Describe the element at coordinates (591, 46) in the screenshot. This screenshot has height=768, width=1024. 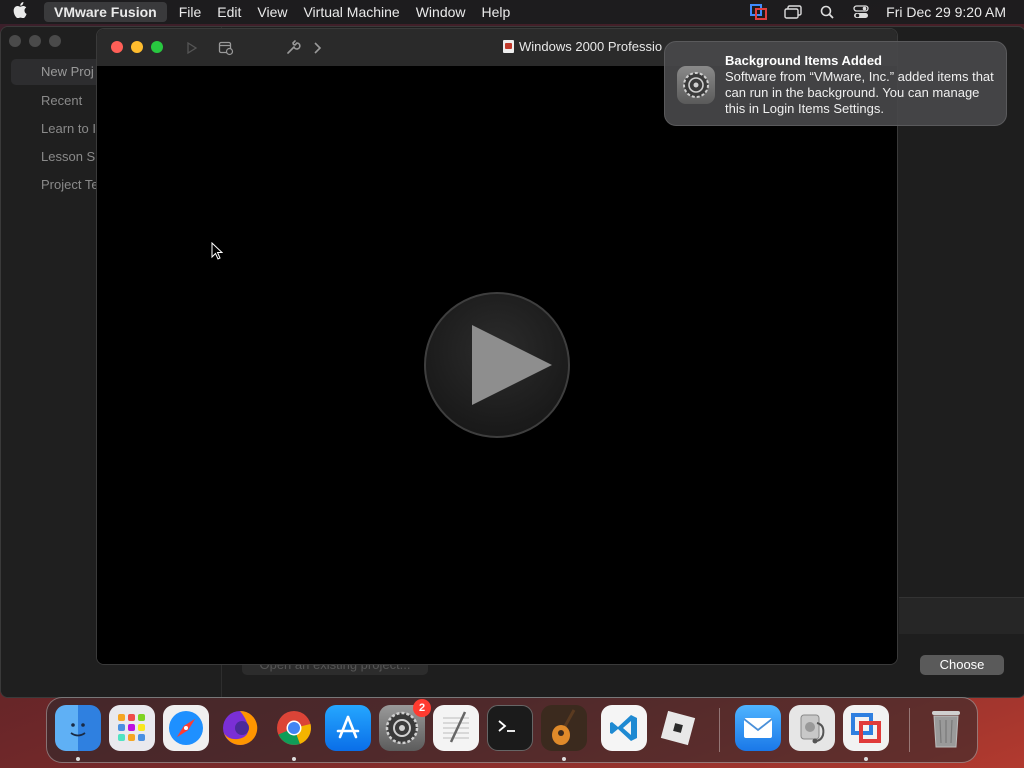
I see `vm-title-text: Windows 2000 Professio` at that location.